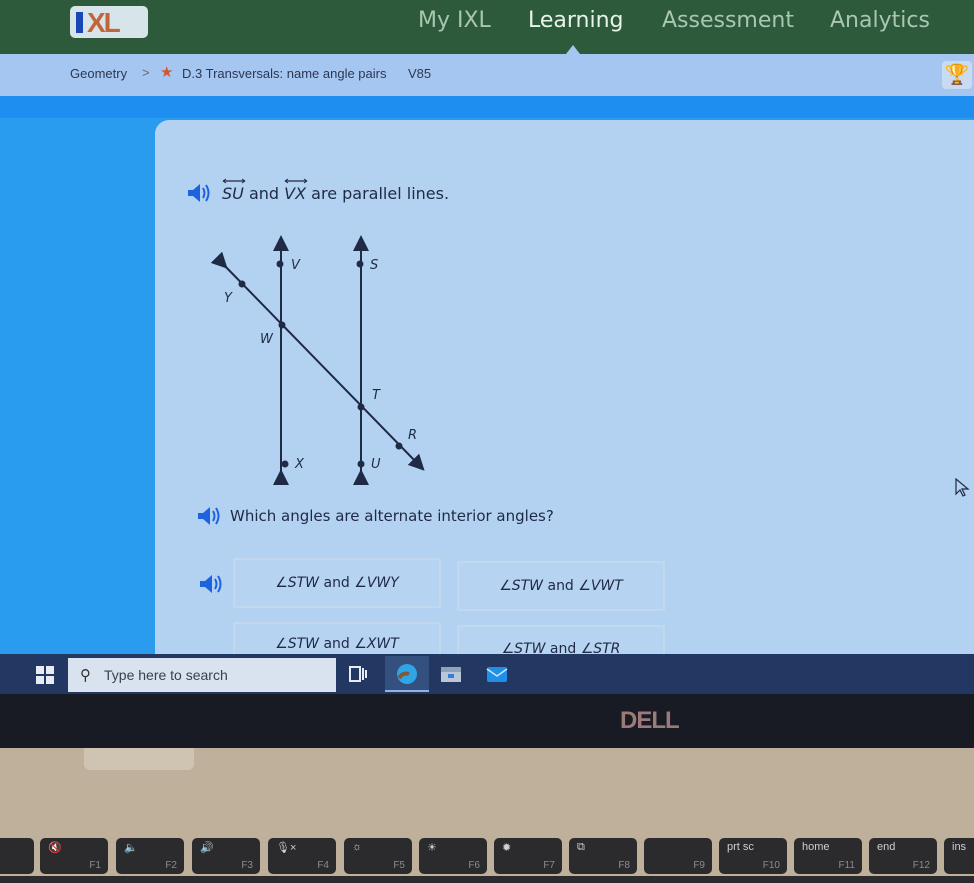  What do you see at coordinates (454, 20) in the screenshot?
I see `nav-my-ixl: My IXL` at bounding box center [454, 20].